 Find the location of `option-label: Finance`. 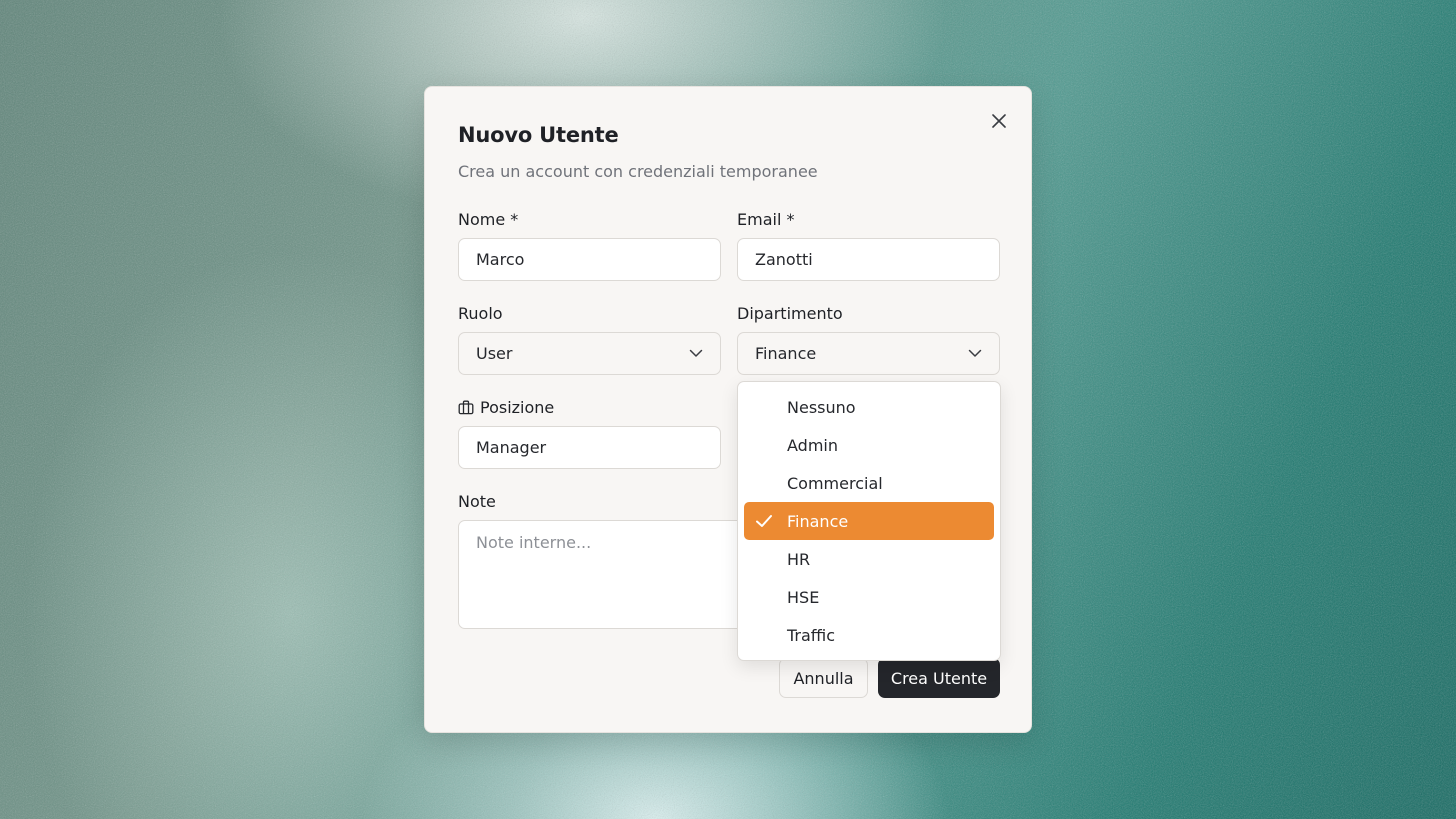

option-label: Finance is located at coordinates (818, 521).